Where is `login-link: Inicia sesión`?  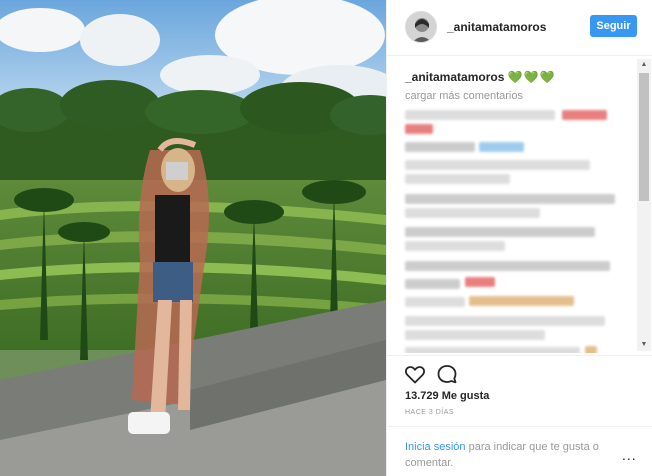
login-link: Inicia sesión is located at coordinates (435, 447).